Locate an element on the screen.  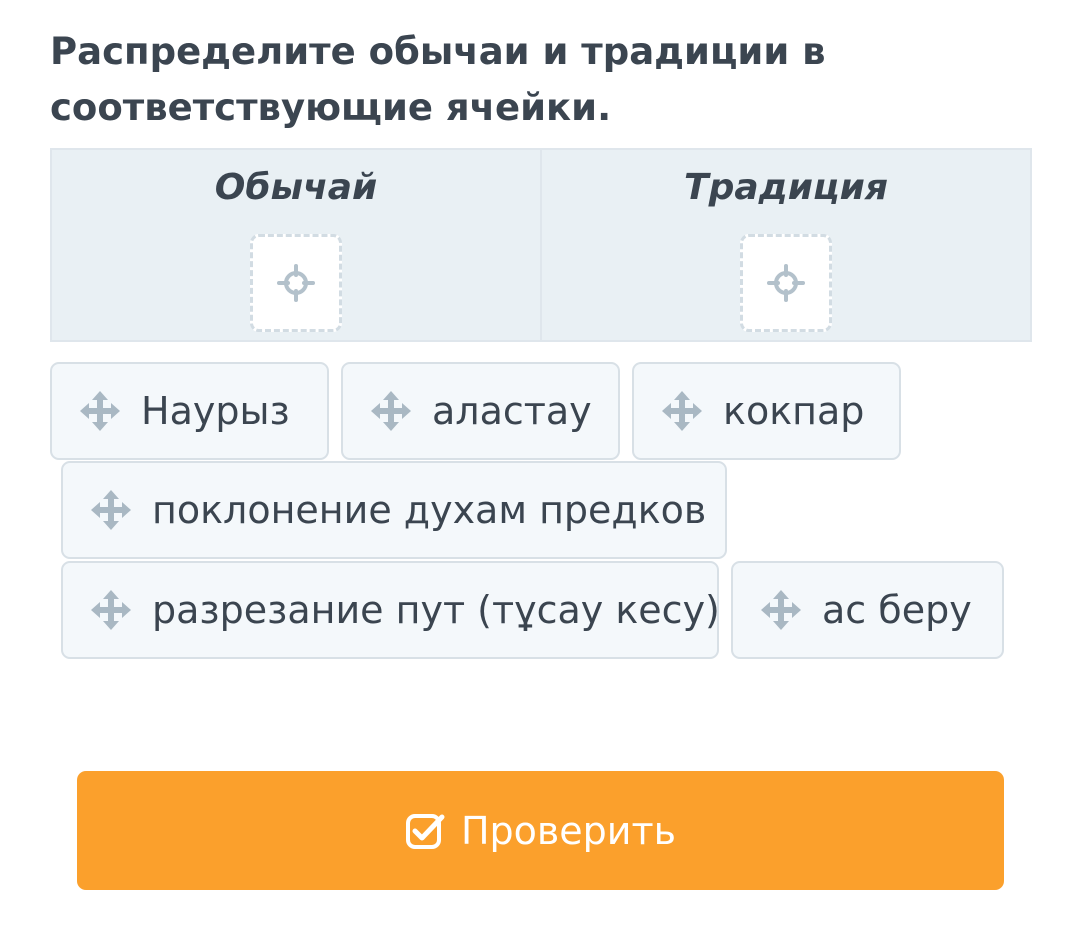
column-title: Обычай is located at coordinates (296, 187).